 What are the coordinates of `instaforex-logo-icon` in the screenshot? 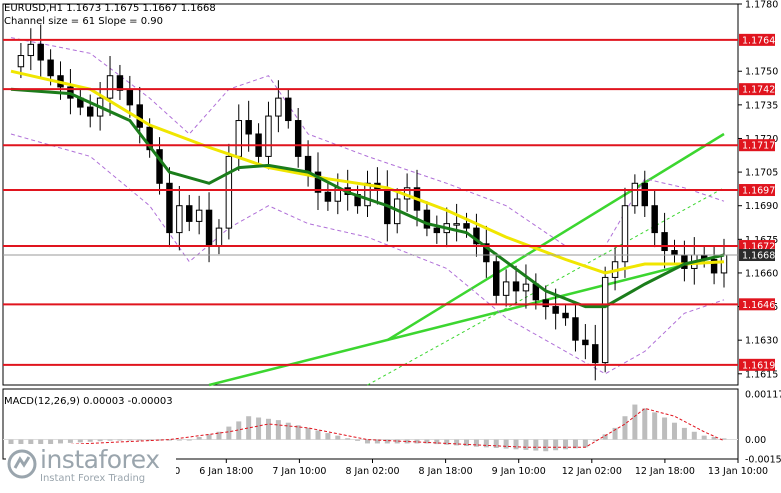 It's located at (22, 464).